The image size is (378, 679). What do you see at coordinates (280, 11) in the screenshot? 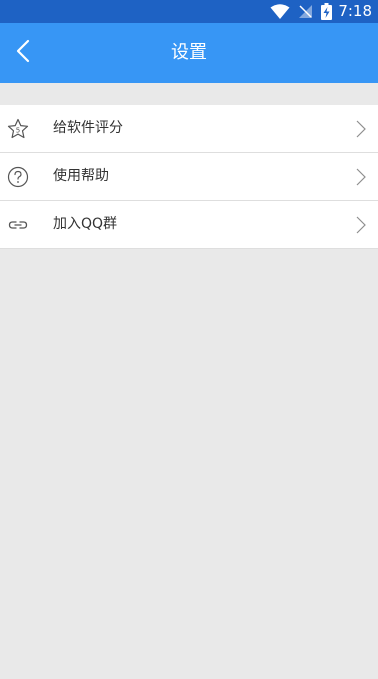
I see `wifi-icon` at bounding box center [280, 11].